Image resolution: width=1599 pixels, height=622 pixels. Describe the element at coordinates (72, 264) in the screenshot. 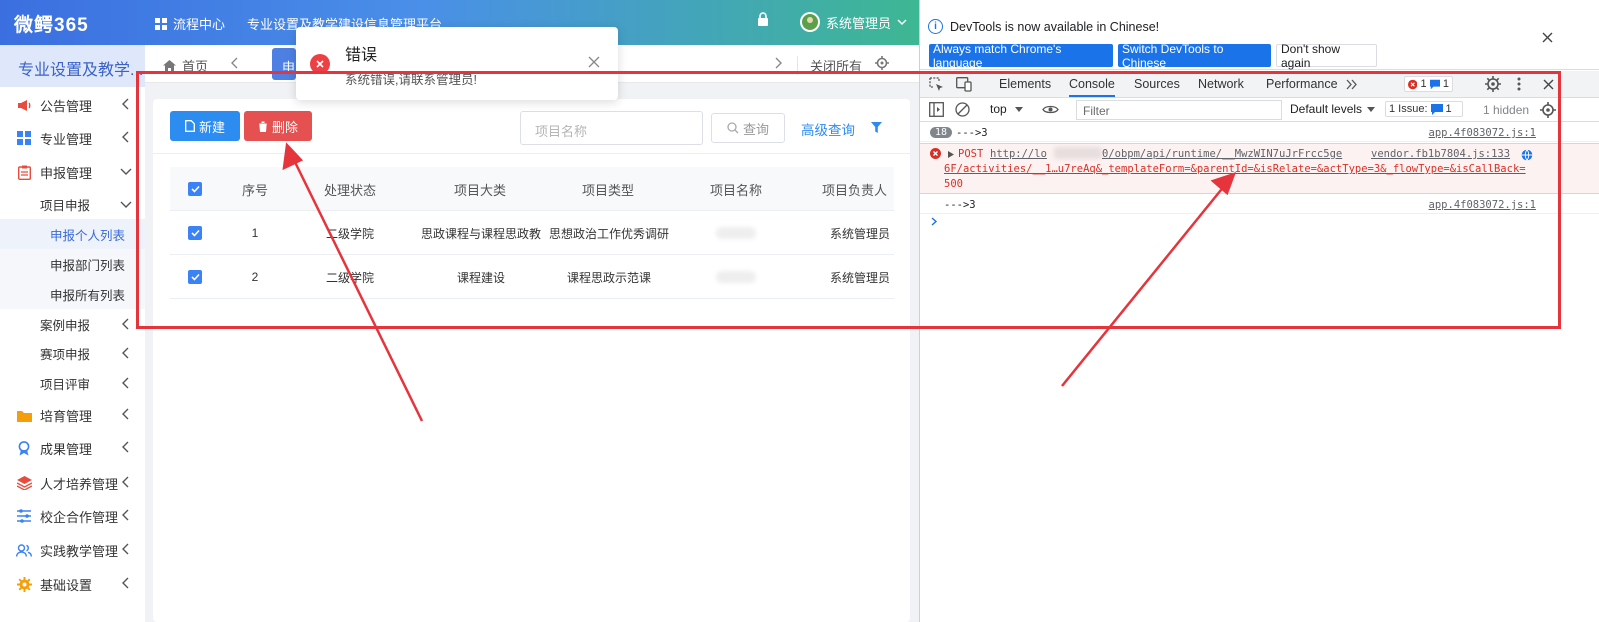

I see `sidebar-item-department-list: 申报部门列表` at that location.